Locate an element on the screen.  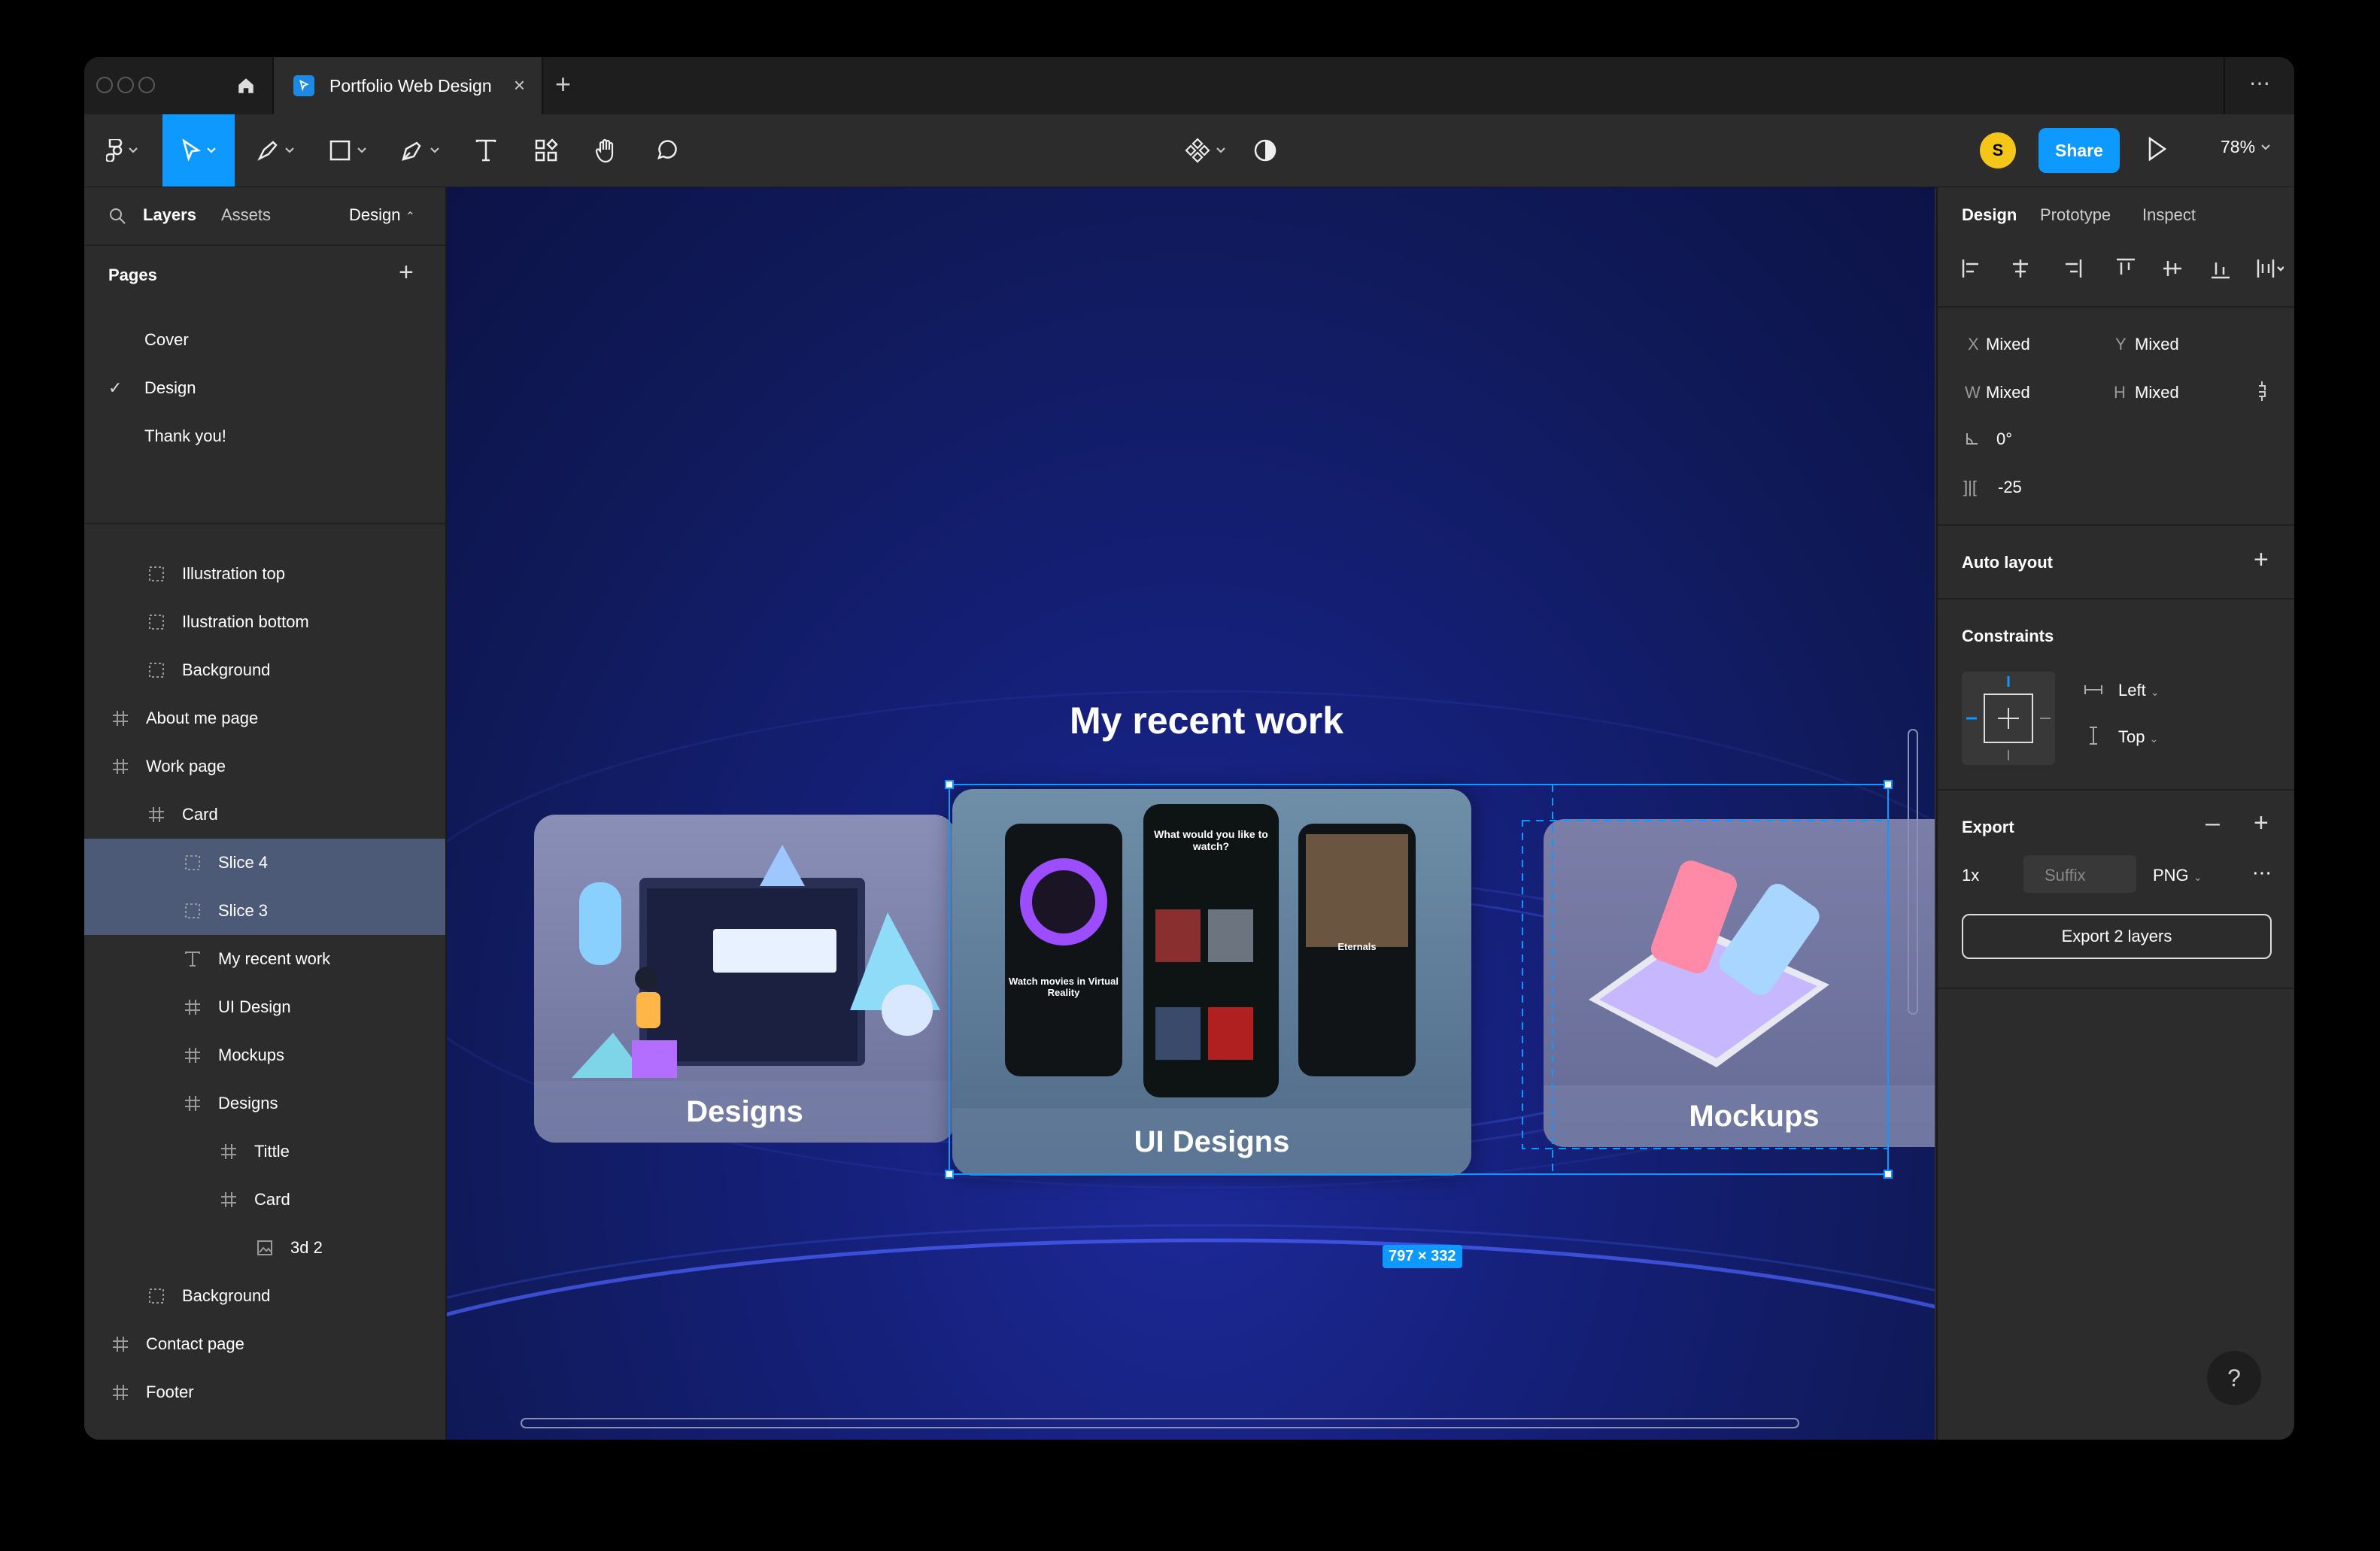
help-button: ? is located at coordinates (2234, 1378).